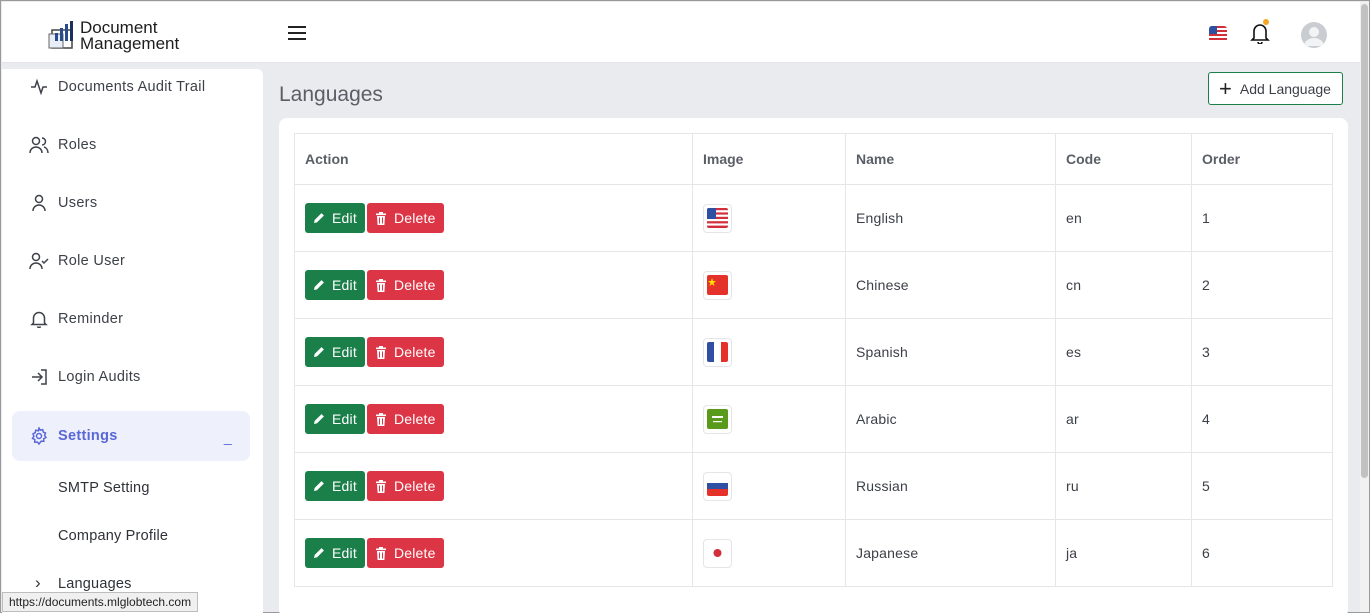  I want to click on code-cell: en, so click(1123, 218).